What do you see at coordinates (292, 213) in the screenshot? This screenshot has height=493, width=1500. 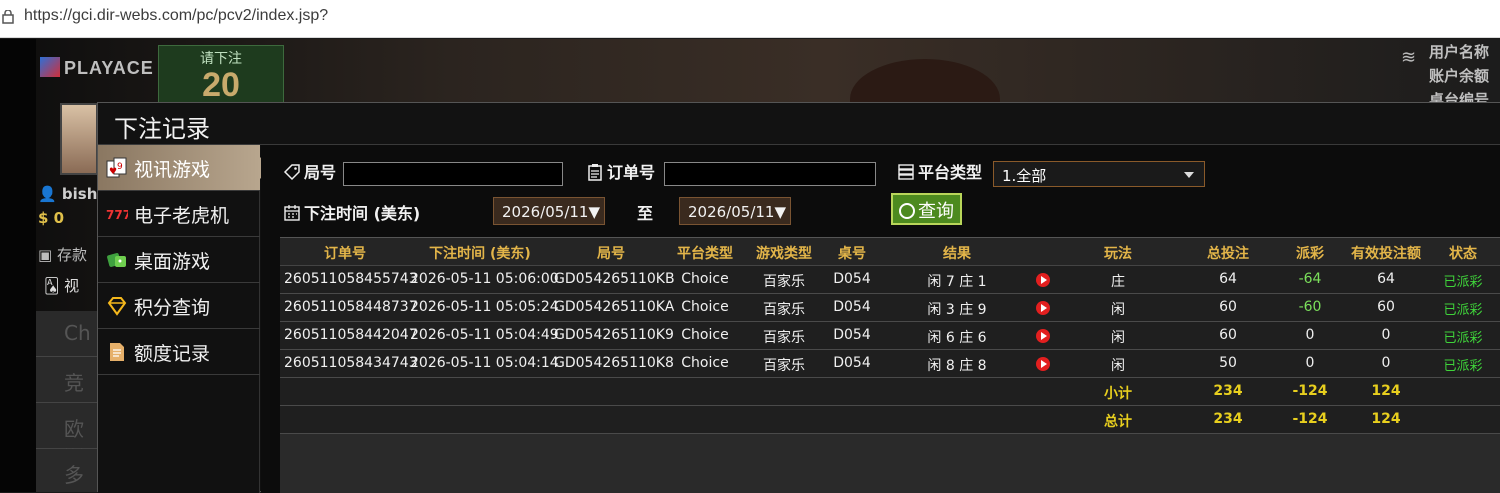 I see `calendar-icon` at bounding box center [292, 213].